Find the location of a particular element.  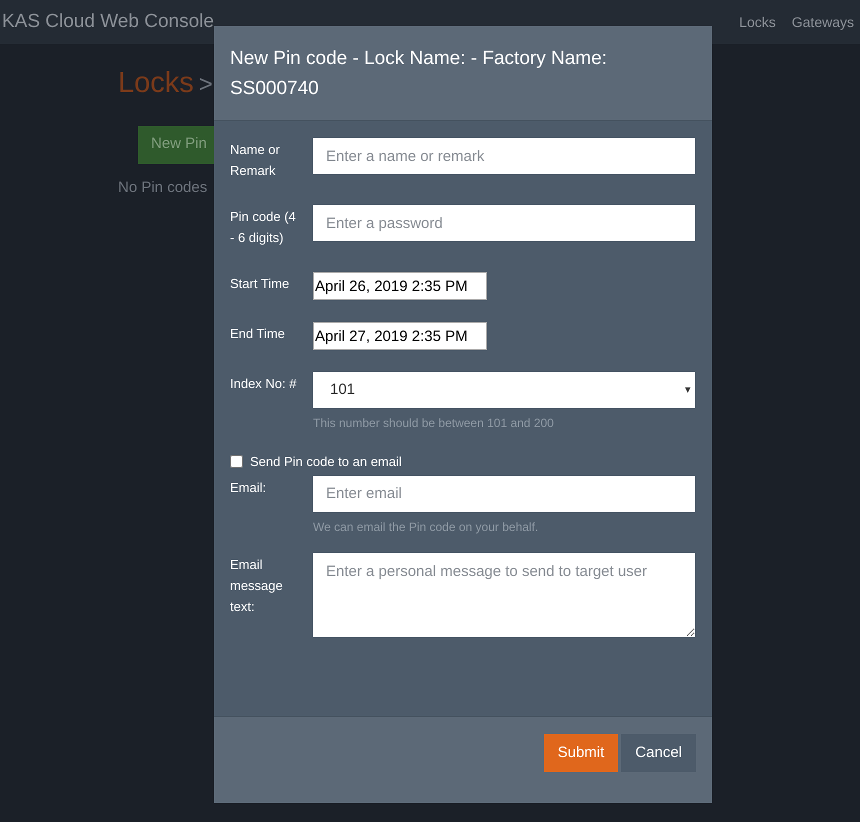

input-field: Enter email is located at coordinates (504, 494).